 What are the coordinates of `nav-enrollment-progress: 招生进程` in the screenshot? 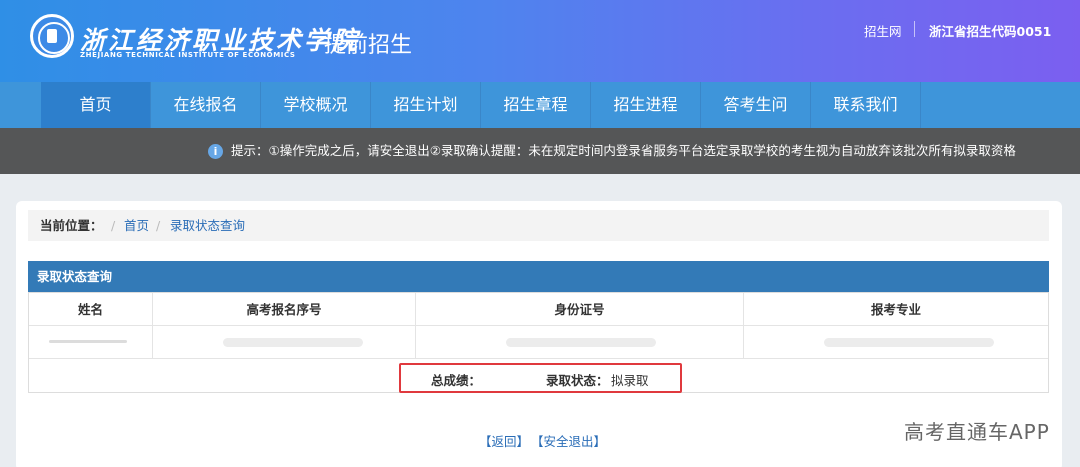 It's located at (646, 105).